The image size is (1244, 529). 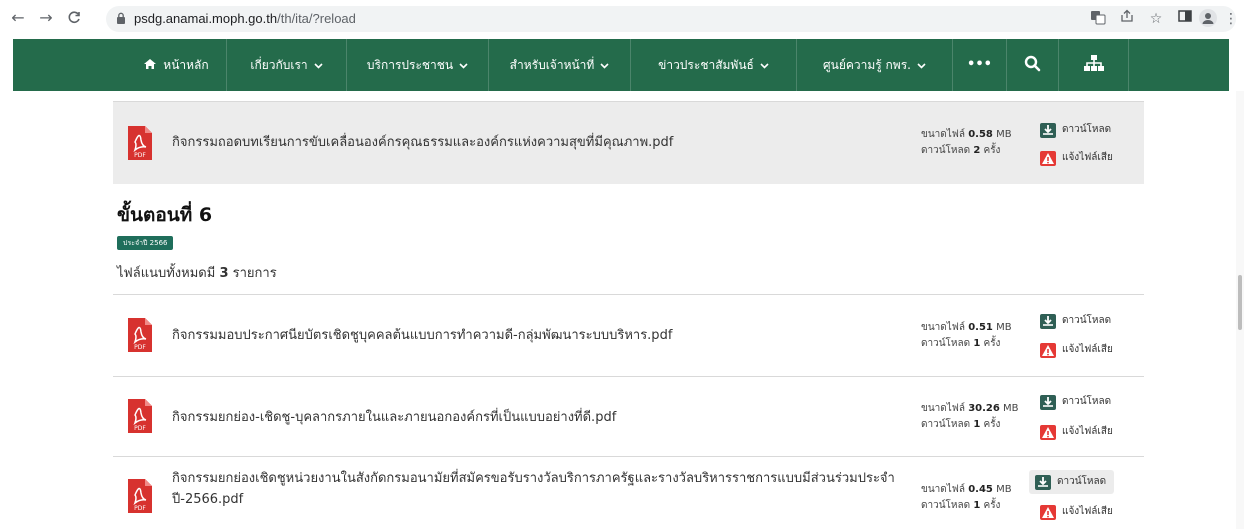 What do you see at coordinates (671, 19) in the screenshot?
I see `address-bar: psdg.anamai.moph.go.th/th/ita/?reload` at bounding box center [671, 19].